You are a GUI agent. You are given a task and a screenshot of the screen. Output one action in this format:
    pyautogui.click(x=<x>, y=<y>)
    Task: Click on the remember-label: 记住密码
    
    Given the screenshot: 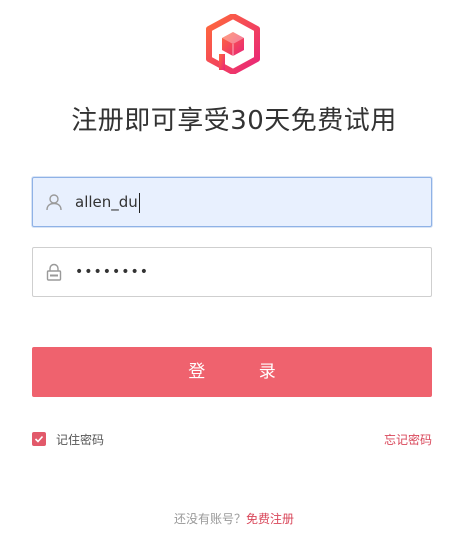 What is the action you would take?
    pyautogui.click(x=80, y=439)
    